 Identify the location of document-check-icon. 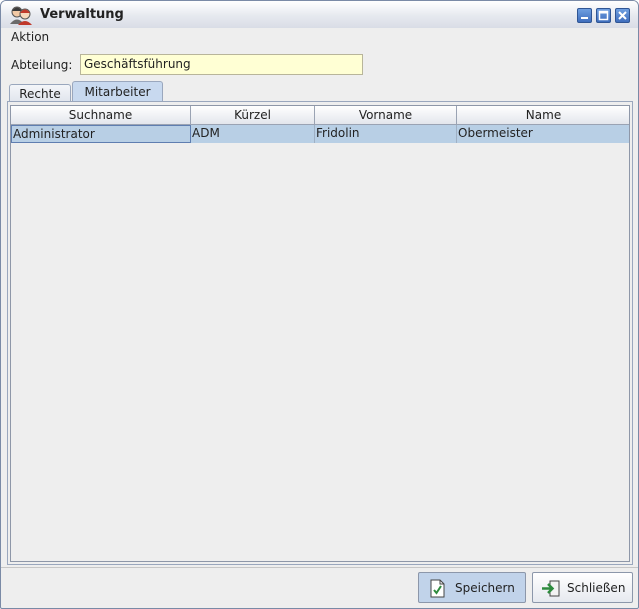
(437, 588).